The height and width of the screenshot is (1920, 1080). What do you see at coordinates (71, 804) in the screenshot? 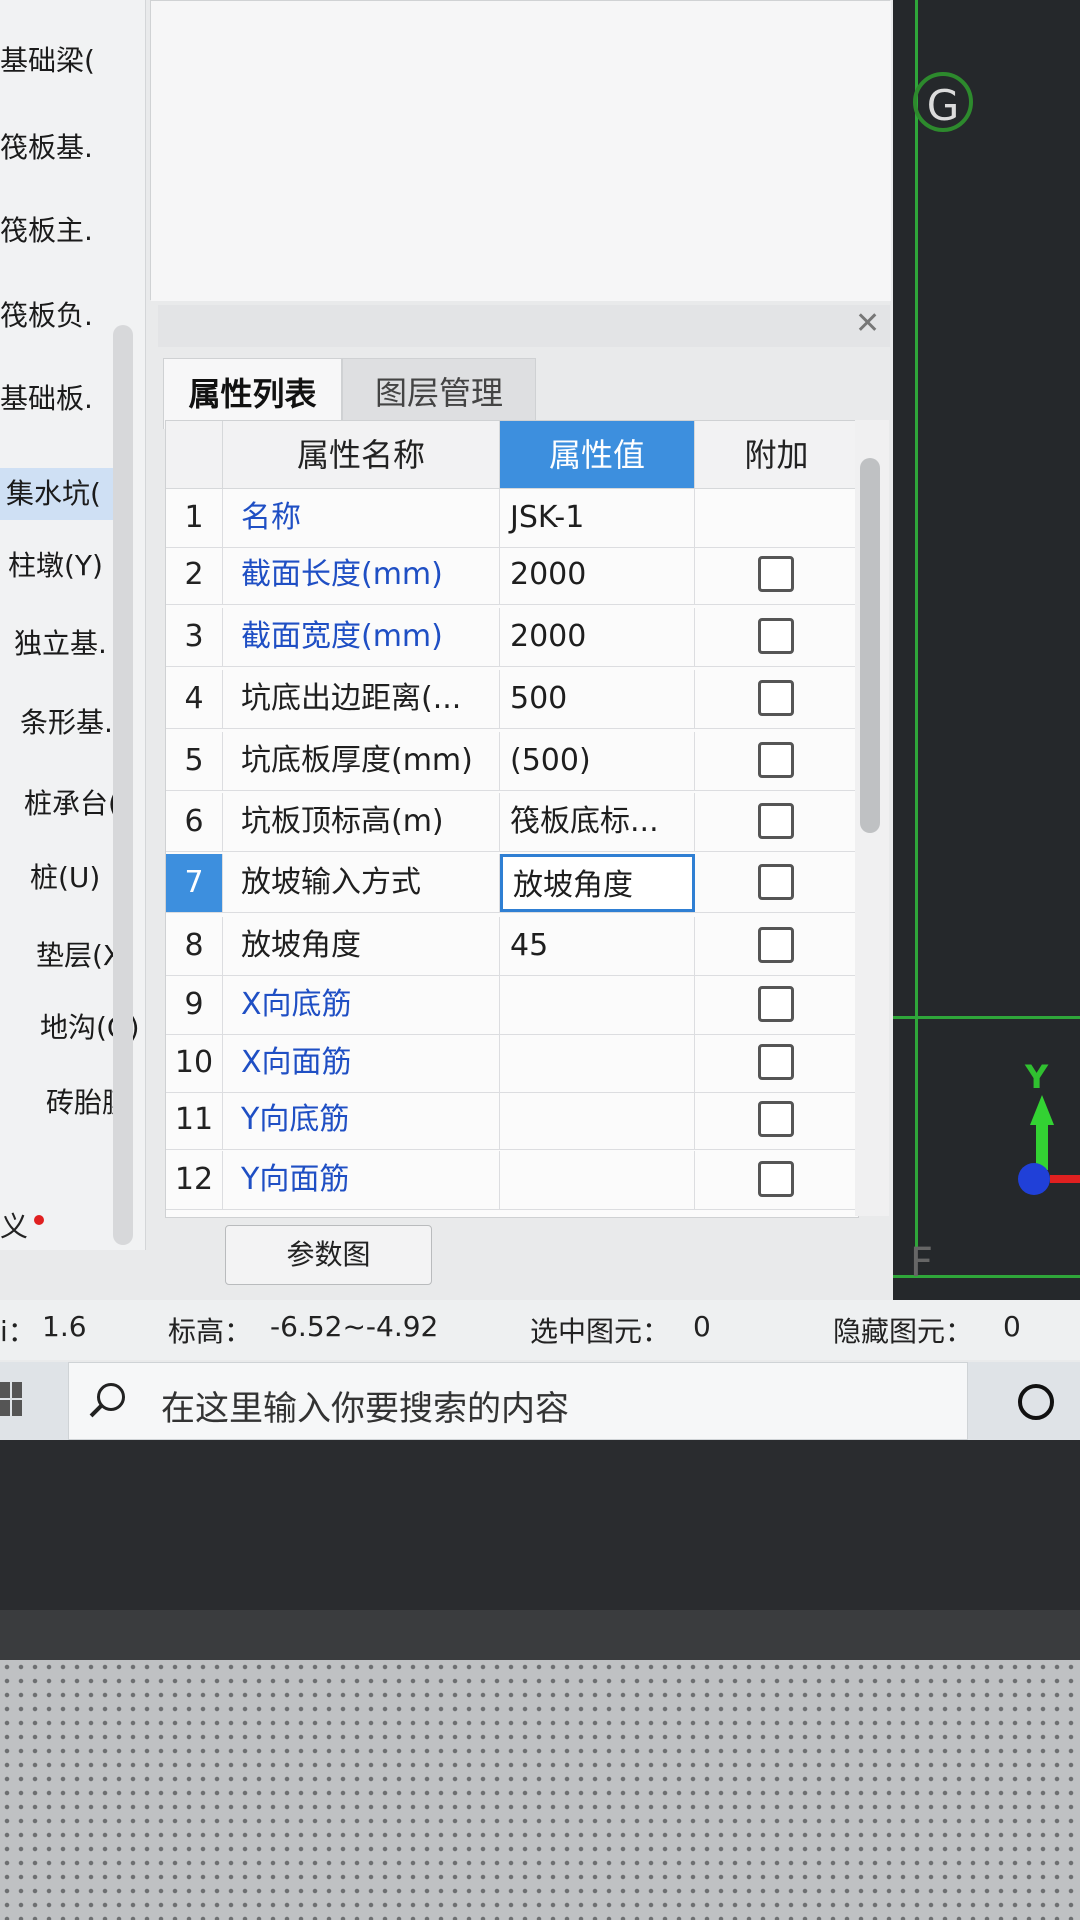
I see `component-list-item: 桩承台(` at bounding box center [71, 804].